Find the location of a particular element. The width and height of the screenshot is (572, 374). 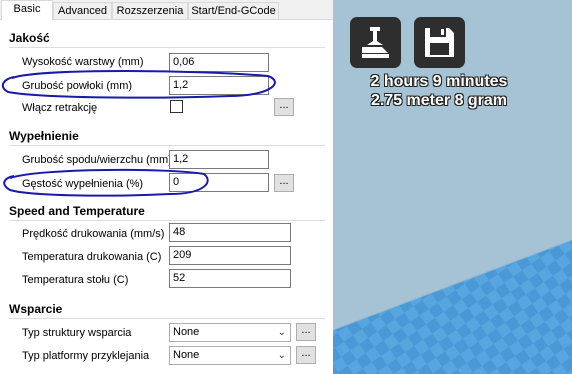

tab-advanced: Advanced is located at coordinates (82, 10).